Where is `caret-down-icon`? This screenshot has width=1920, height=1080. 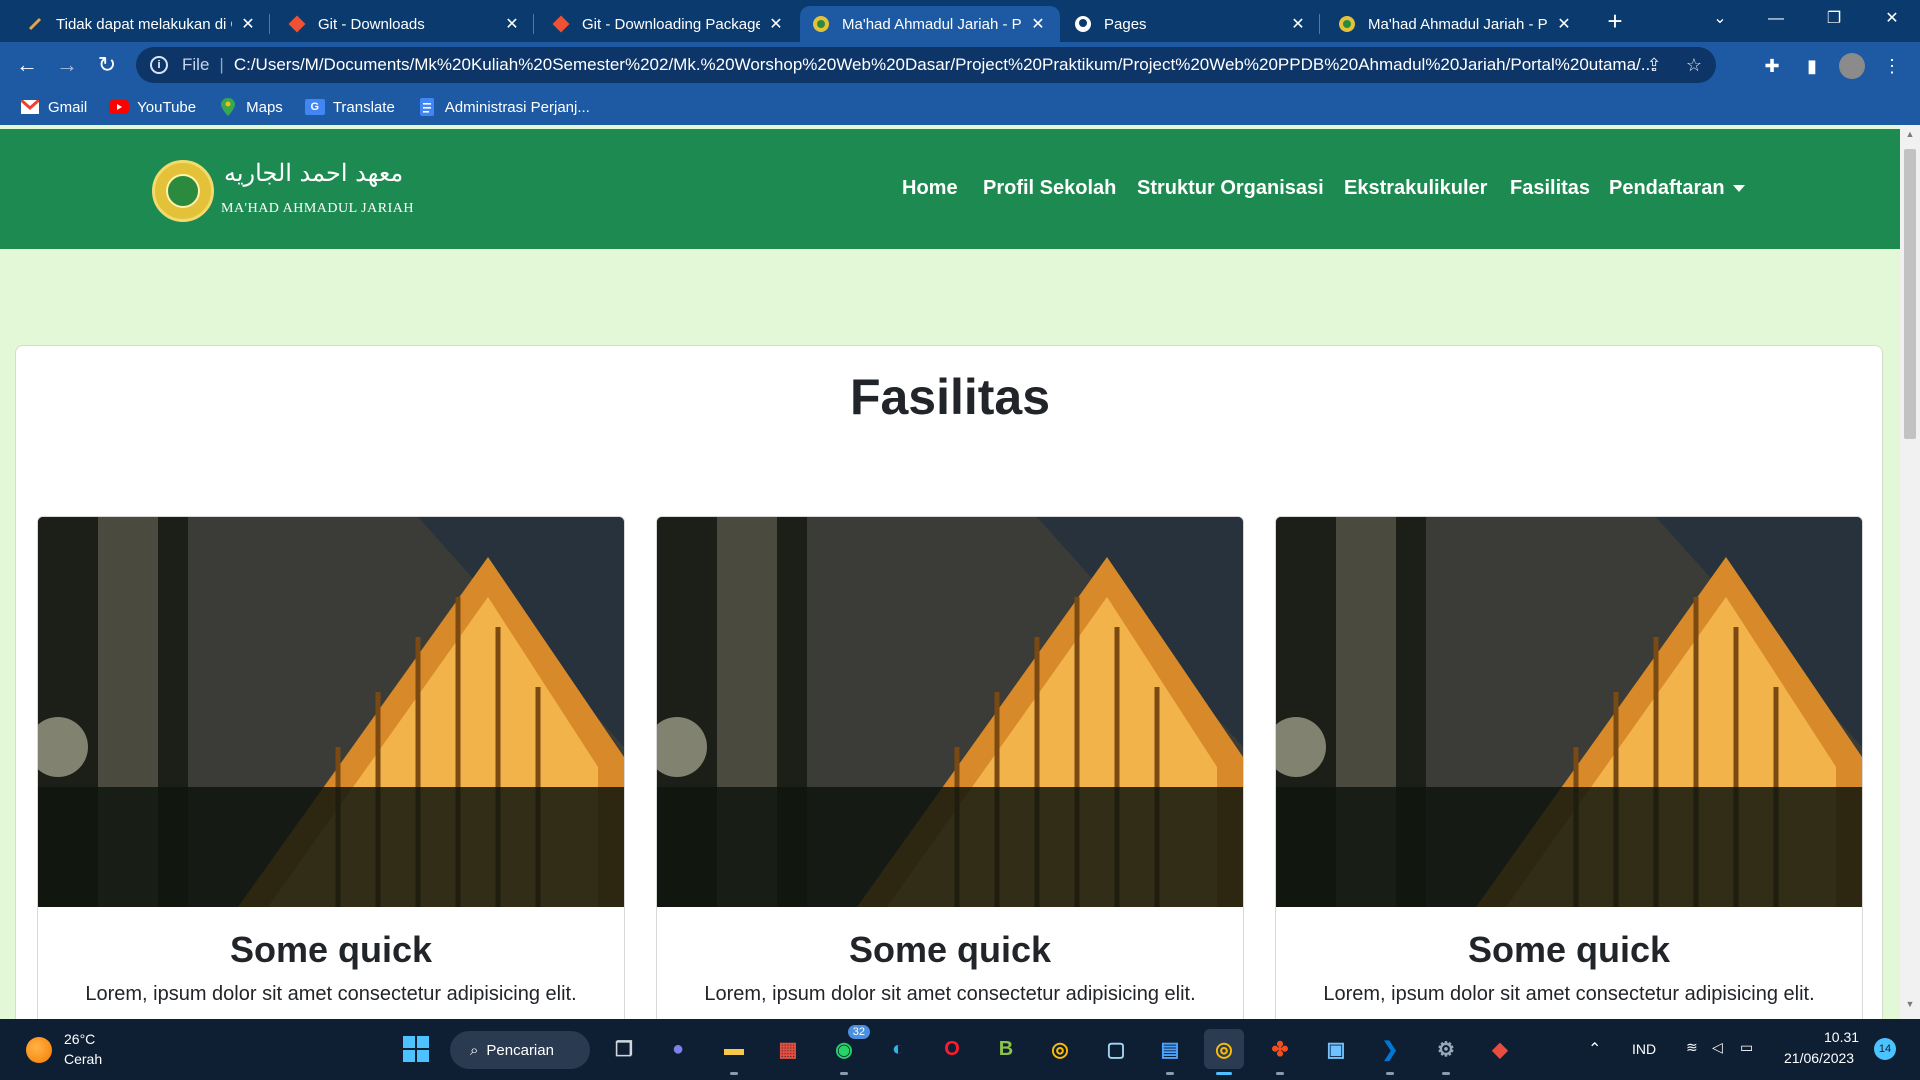 caret-down-icon is located at coordinates (1738, 189).